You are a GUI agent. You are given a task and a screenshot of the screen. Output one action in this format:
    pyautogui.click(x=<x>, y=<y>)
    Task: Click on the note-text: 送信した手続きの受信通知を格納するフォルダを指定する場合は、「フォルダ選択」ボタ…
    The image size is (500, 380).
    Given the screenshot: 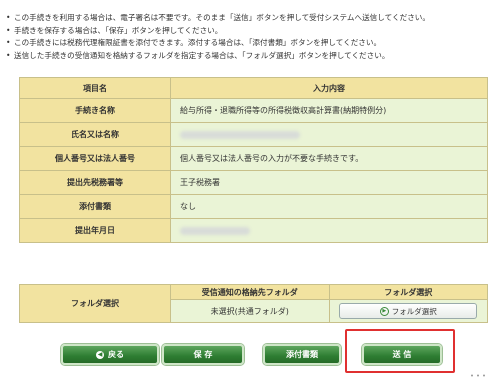 What is the action you would take?
    pyautogui.click(x=202, y=55)
    